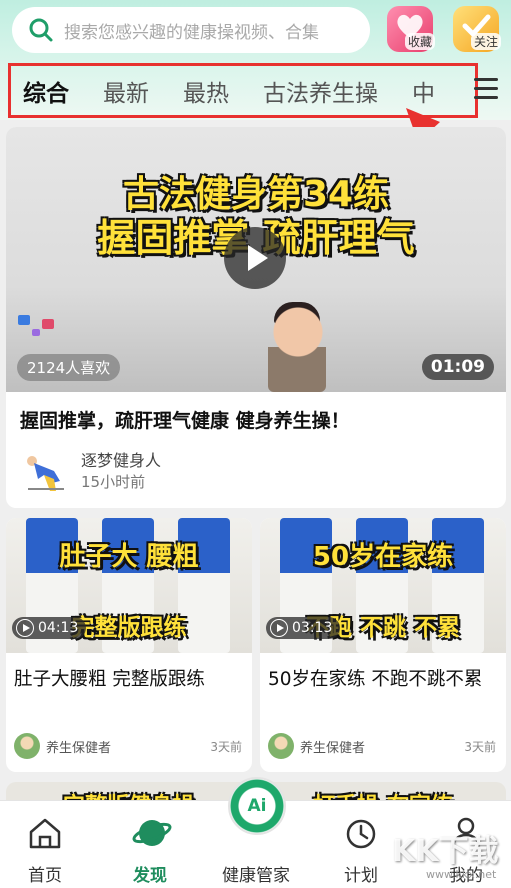 The image size is (511, 888). I want to click on planet-icon, so click(152, 833).